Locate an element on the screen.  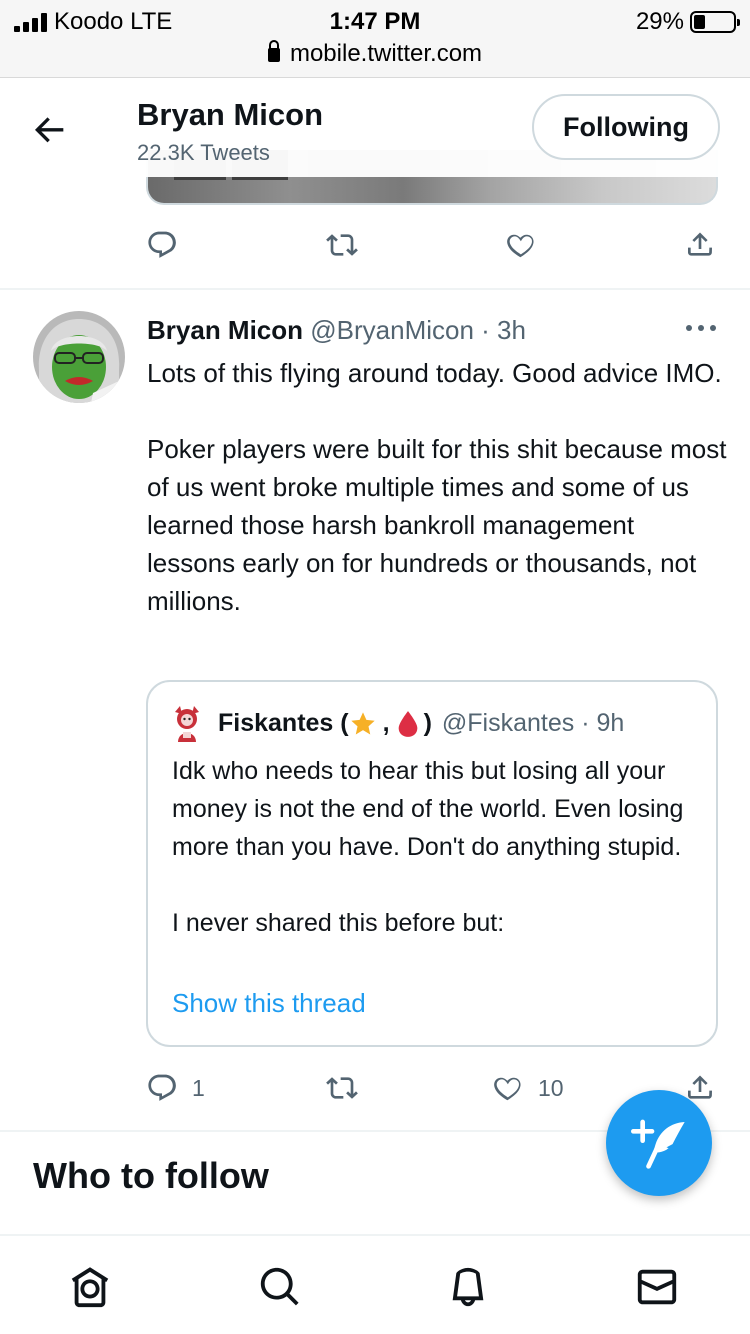
reply-button: 1 is located at coordinates (175, 1088).